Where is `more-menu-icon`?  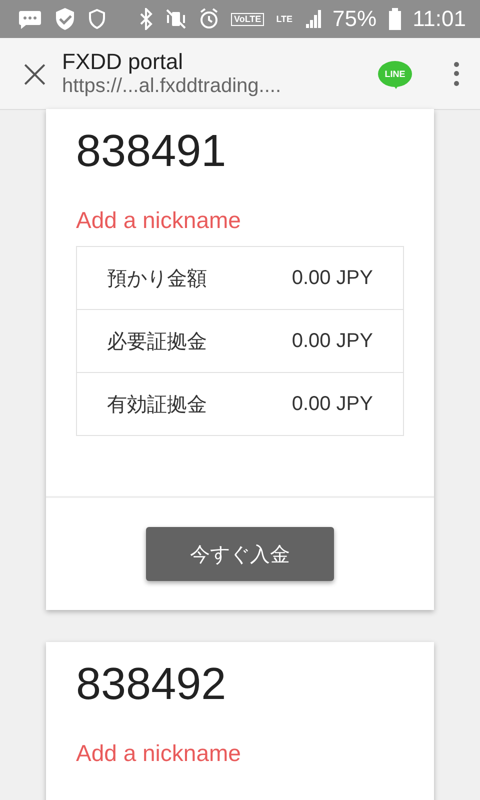 more-menu-icon is located at coordinates (456, 74).